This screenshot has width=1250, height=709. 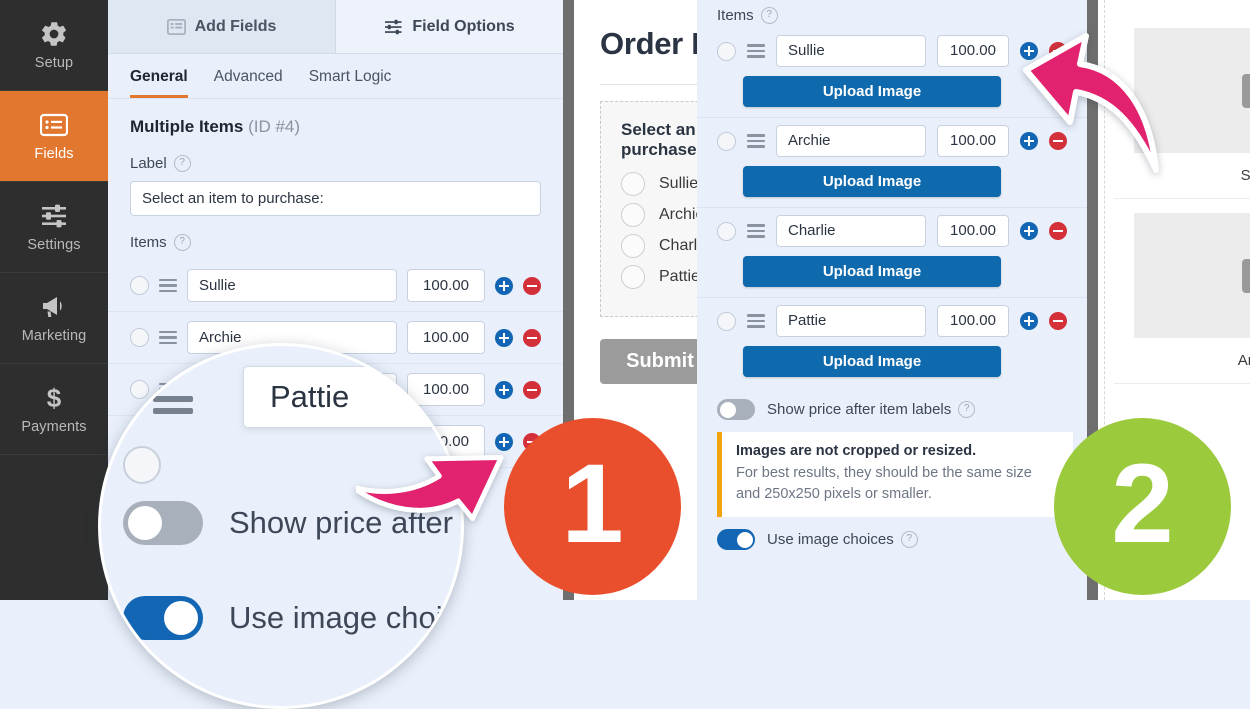 I want to click on field-options-icon, so click(x=393, y=27).